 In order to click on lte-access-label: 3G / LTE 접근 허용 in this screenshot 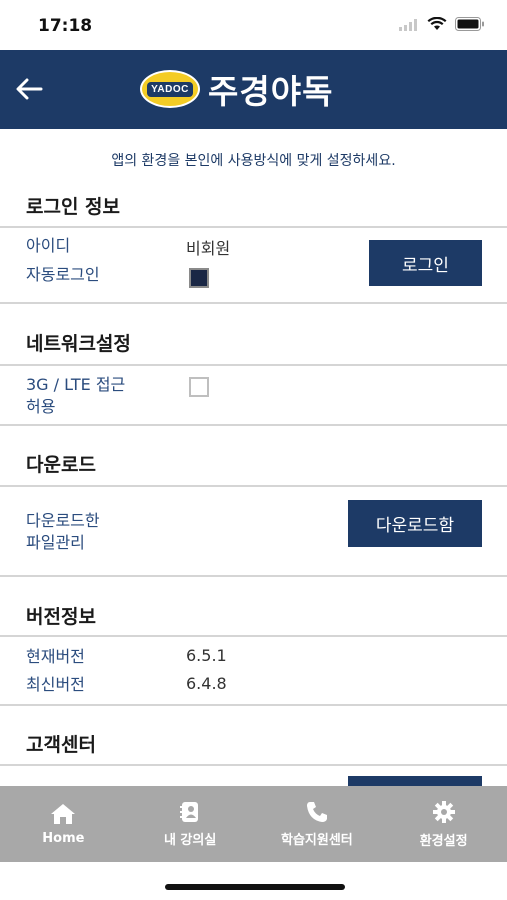, I will do `click(75, 396)`.